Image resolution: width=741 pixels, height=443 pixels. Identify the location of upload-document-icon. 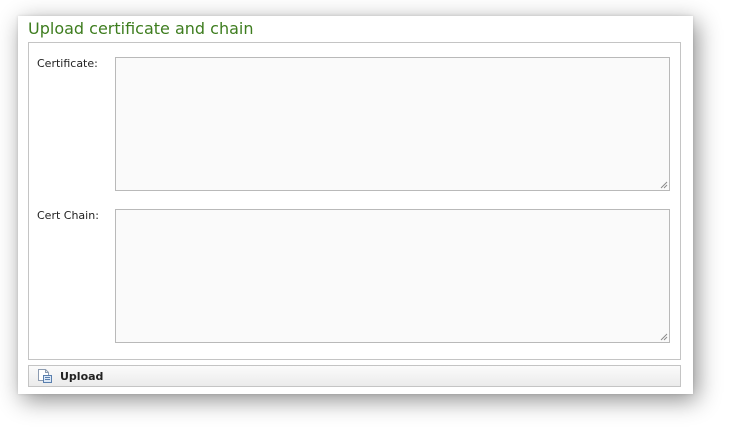
(45, 376).